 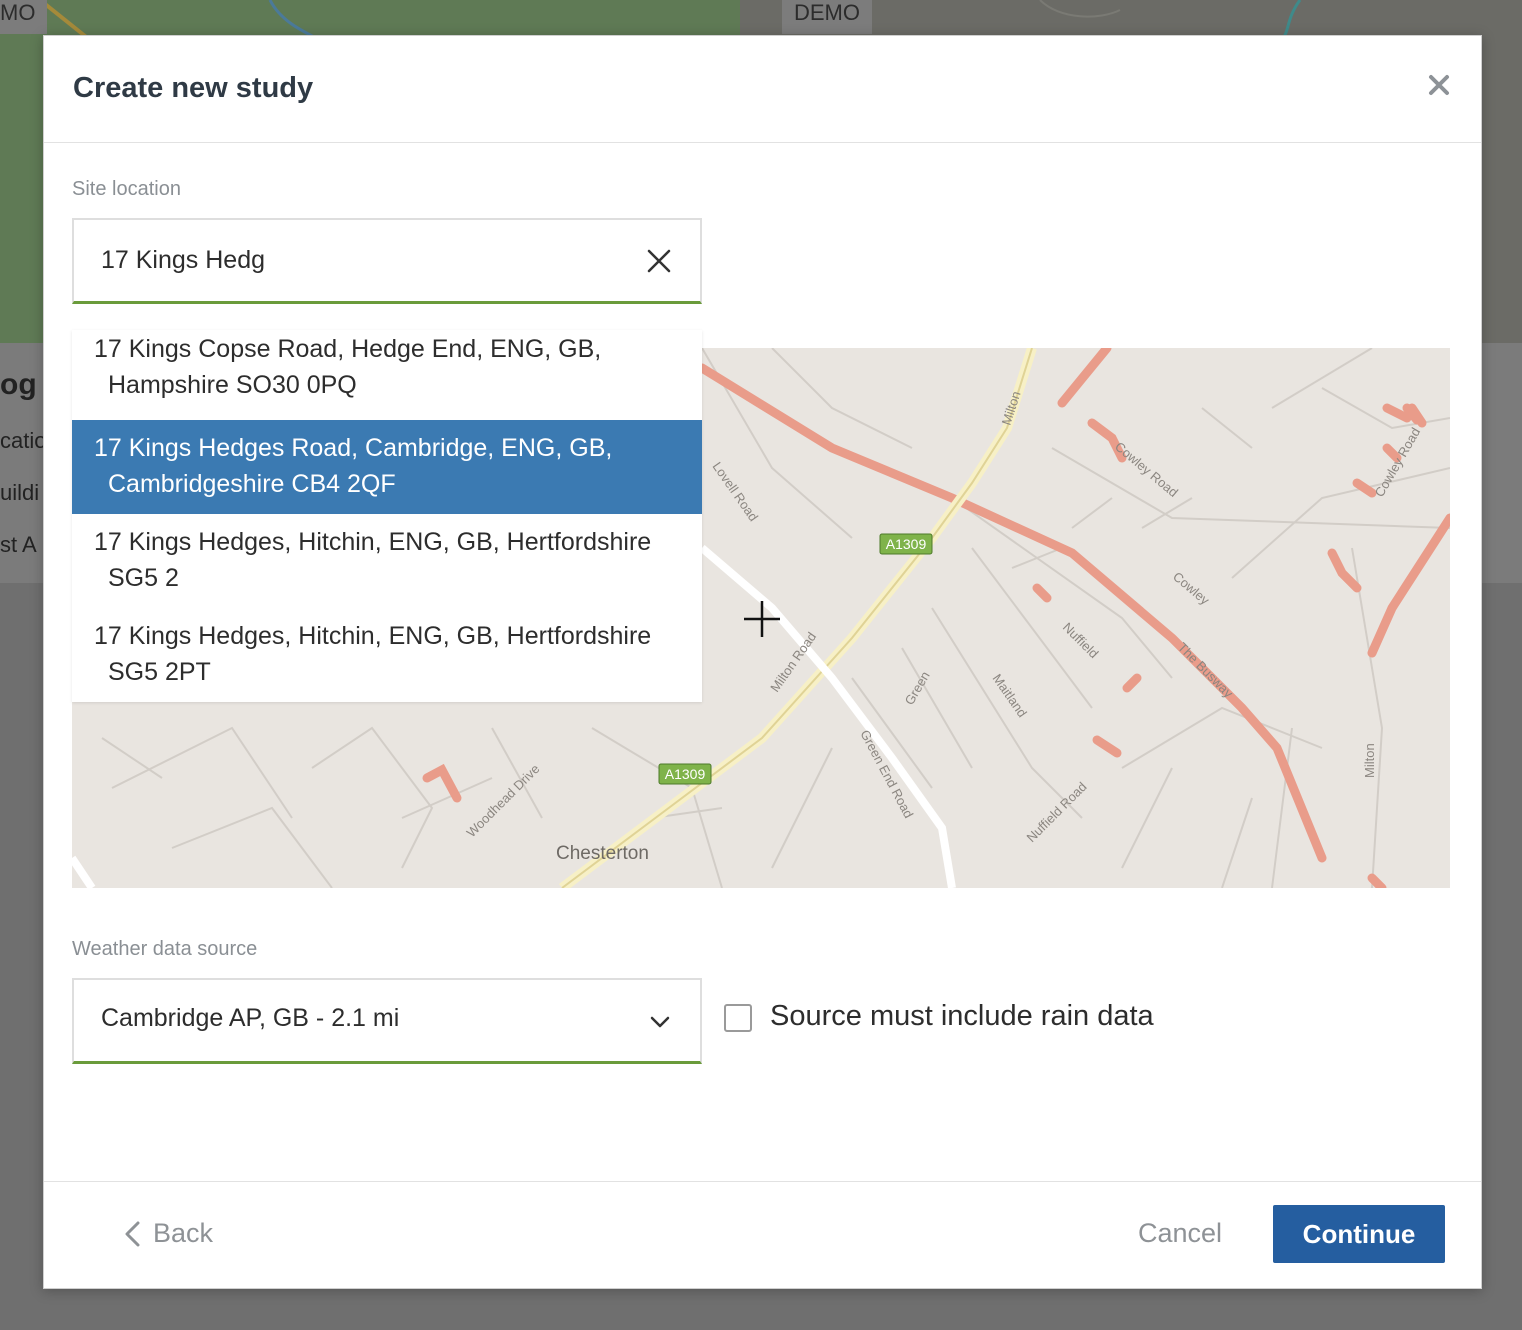 I want to click on site-location-field, so click(x=387, y=261).